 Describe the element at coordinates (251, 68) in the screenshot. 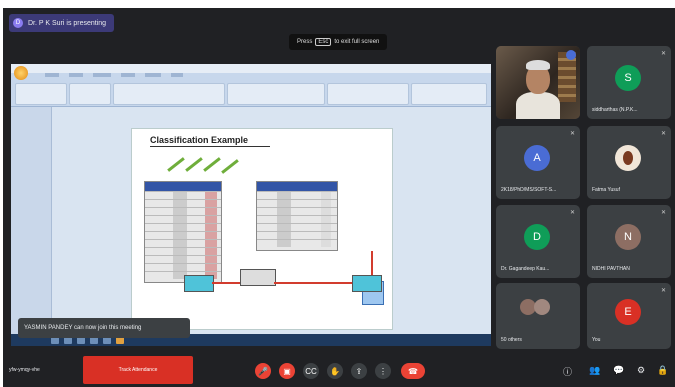

I see `ppt-title-bar` at that location.